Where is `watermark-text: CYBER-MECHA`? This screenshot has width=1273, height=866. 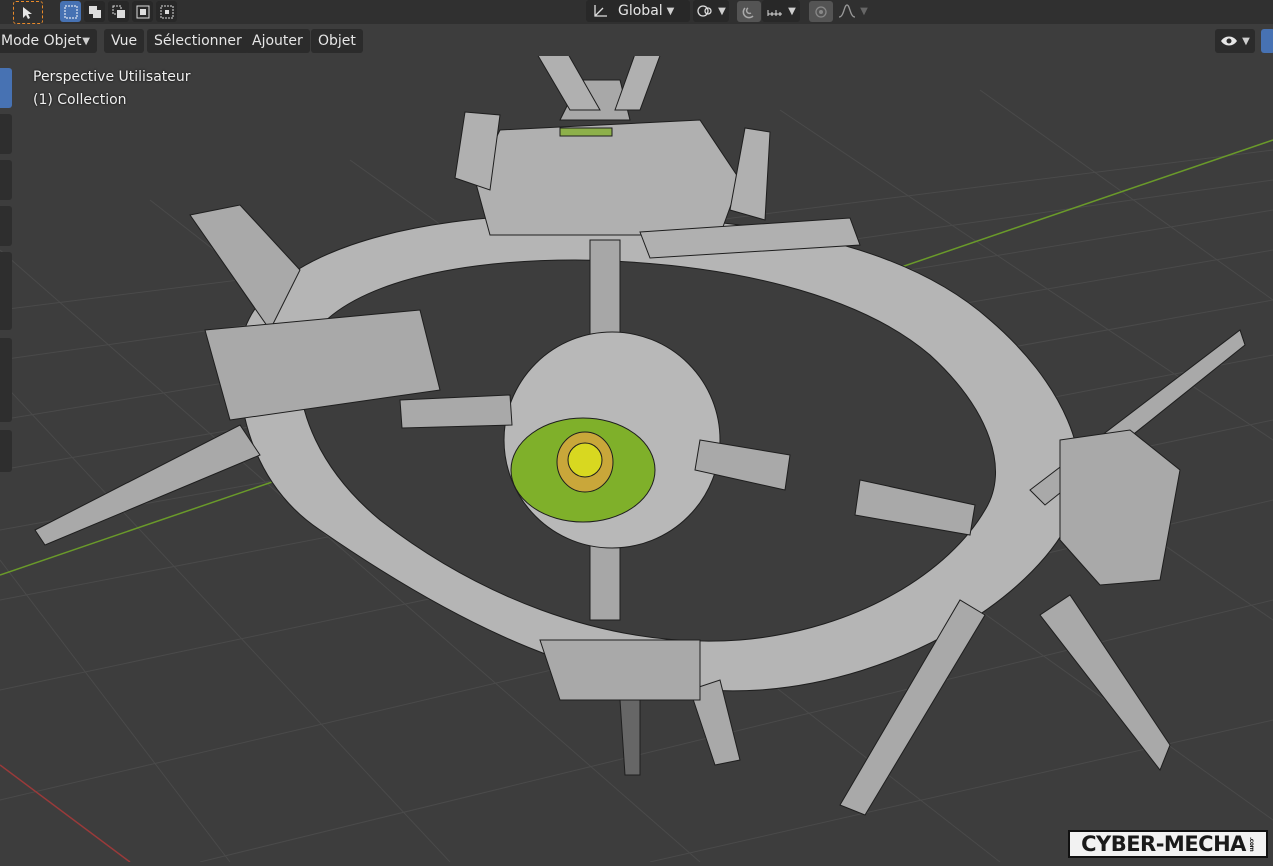
watermark-text: CYBER-MECHA is located at coordinates (1163, 844).